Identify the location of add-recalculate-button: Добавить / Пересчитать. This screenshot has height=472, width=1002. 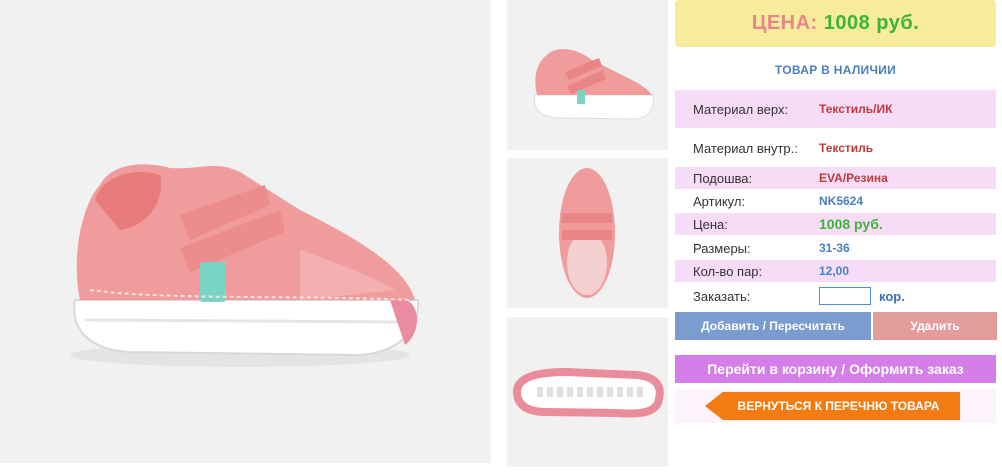
(773, 326).